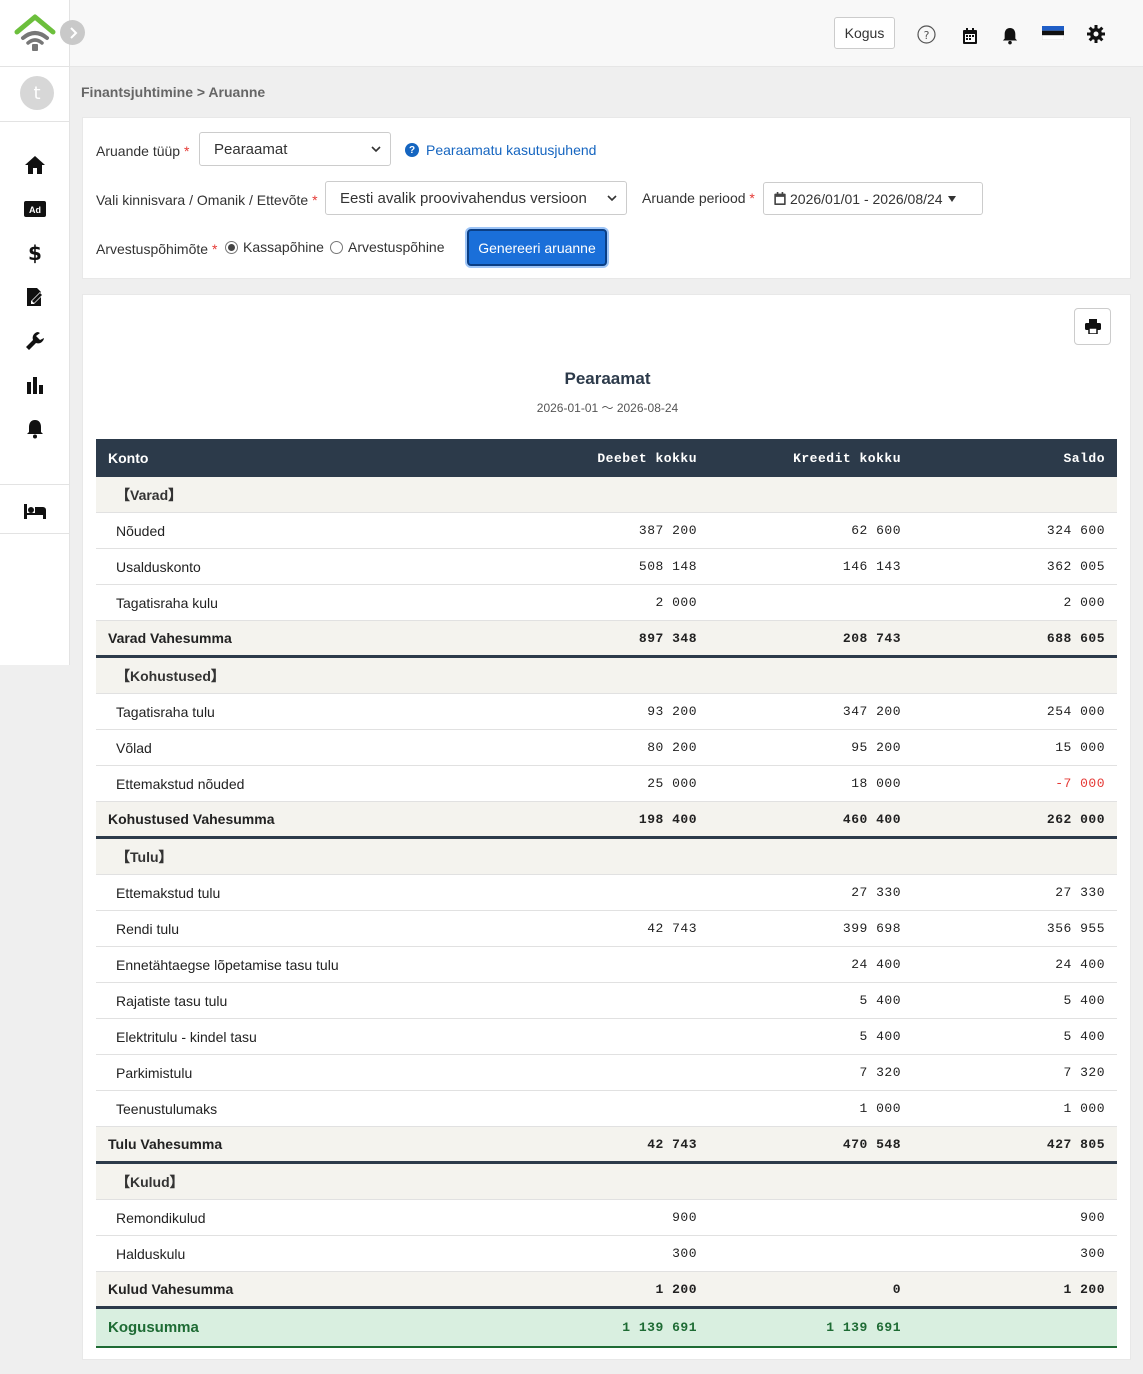  What do you see at coordinates (606, 748) in the screenshot?
I see `table-row: Võlad 80 200 95 200 15 000` at bounding box center [606, 748].